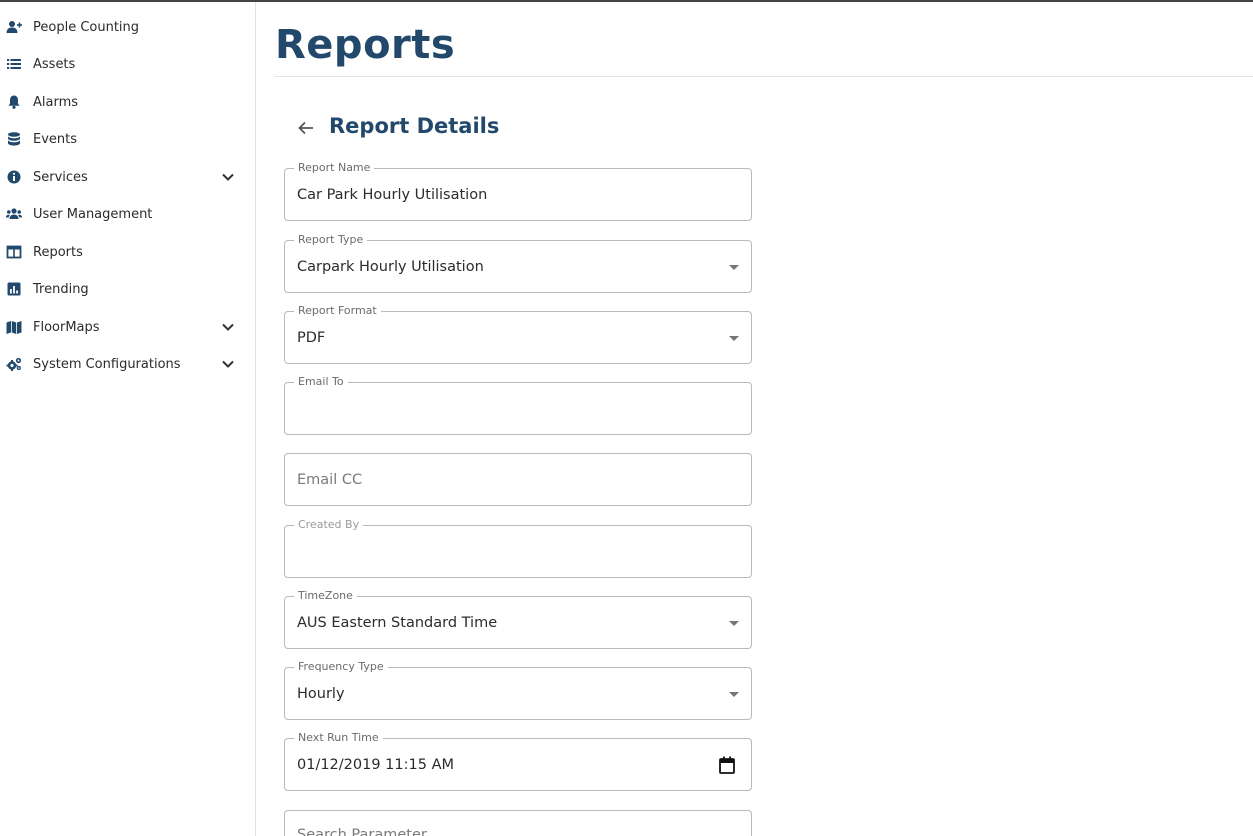 The width and height of the screenshot is (1253, 836). Describe the element at coordinates (127, 139) in the screenshot. I see `sidebar-item-events: Events` at that location.